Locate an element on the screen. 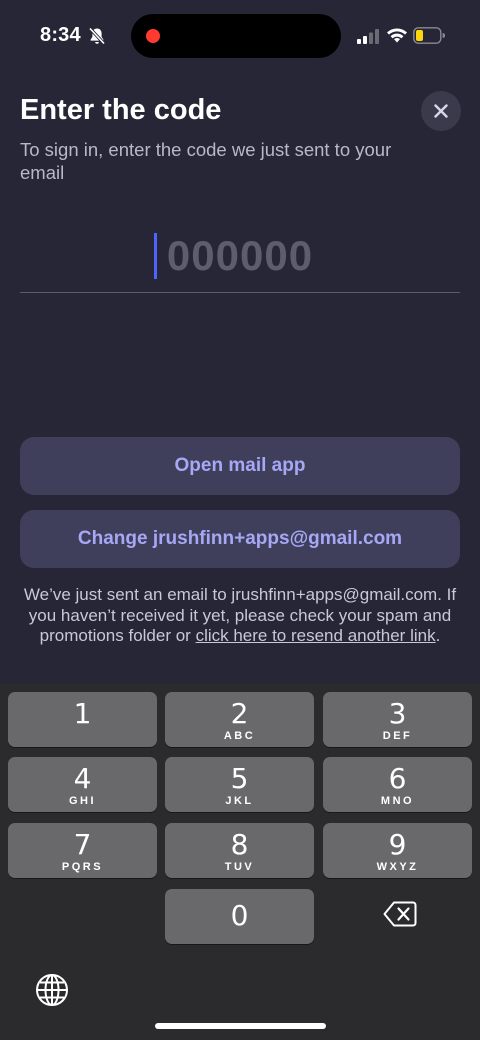  resend-link: click here to resend another link is located at coordinates (316, 635).